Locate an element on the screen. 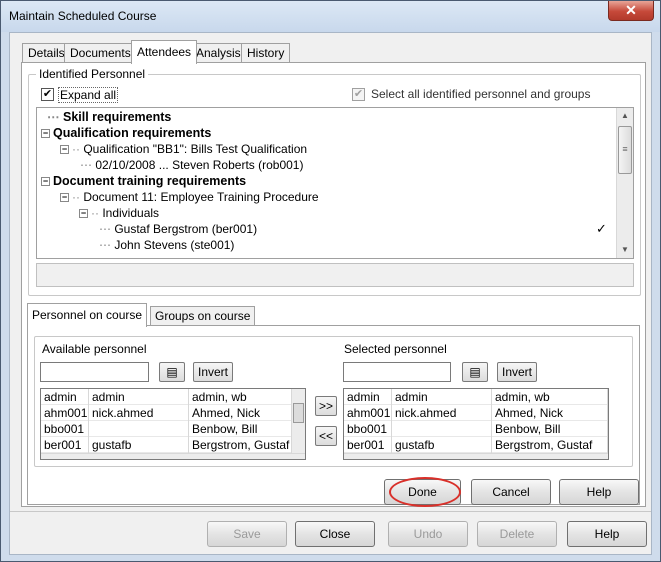 The width and height of the screenshot is (661, 562). close-icon: ✕ is located at coordinates (631, 11).